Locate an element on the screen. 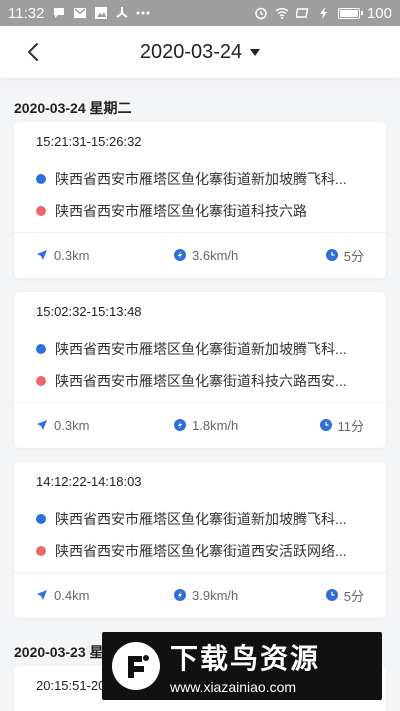 Image resolution: width=400 pixels, height=711 pixels. speed-stat: 3.6km/h is located at coordinates (206, 255).